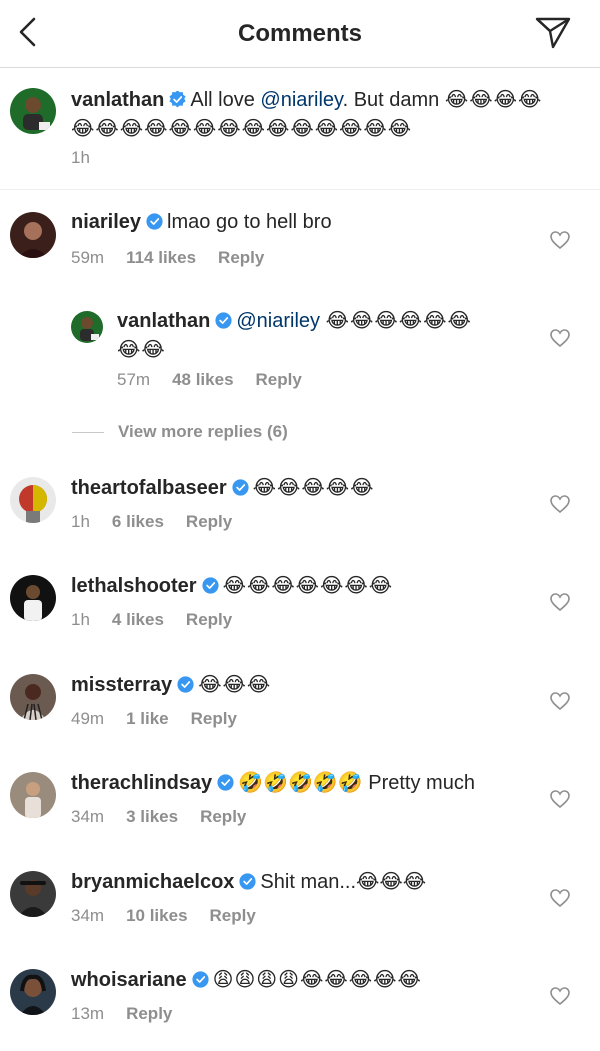 The image size is (600, 1051). I want to click on comment-text-row: vanlathan @niariley 😂😂😂😂😂😂 😂😂, so click(317, 336).